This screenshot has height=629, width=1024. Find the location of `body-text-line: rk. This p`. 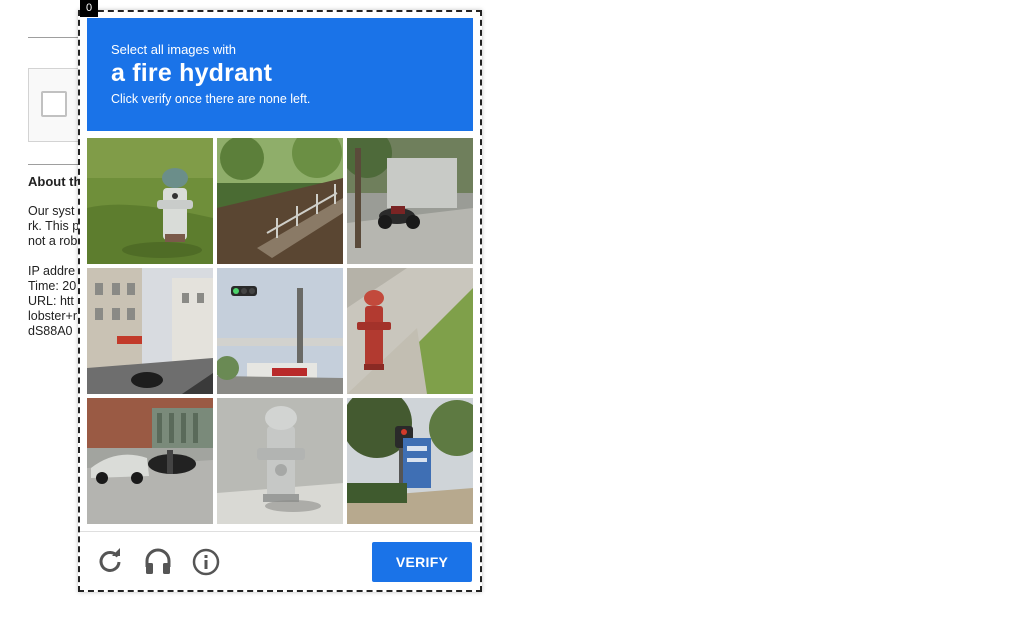

body-text-line: rk. This p is located at coordinates (54, 226).